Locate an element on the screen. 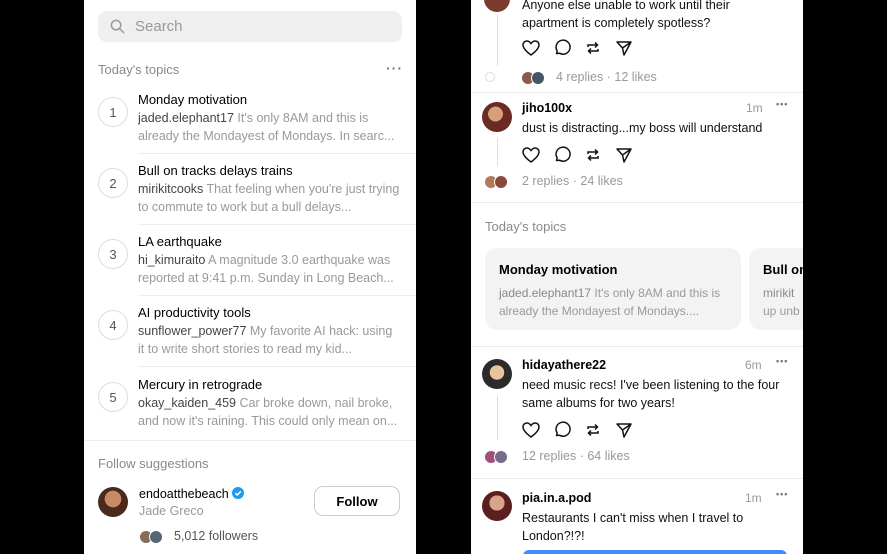 The height and width of the screenshot is (554, 887). follower-avatars is located at coordinates (151, 537).